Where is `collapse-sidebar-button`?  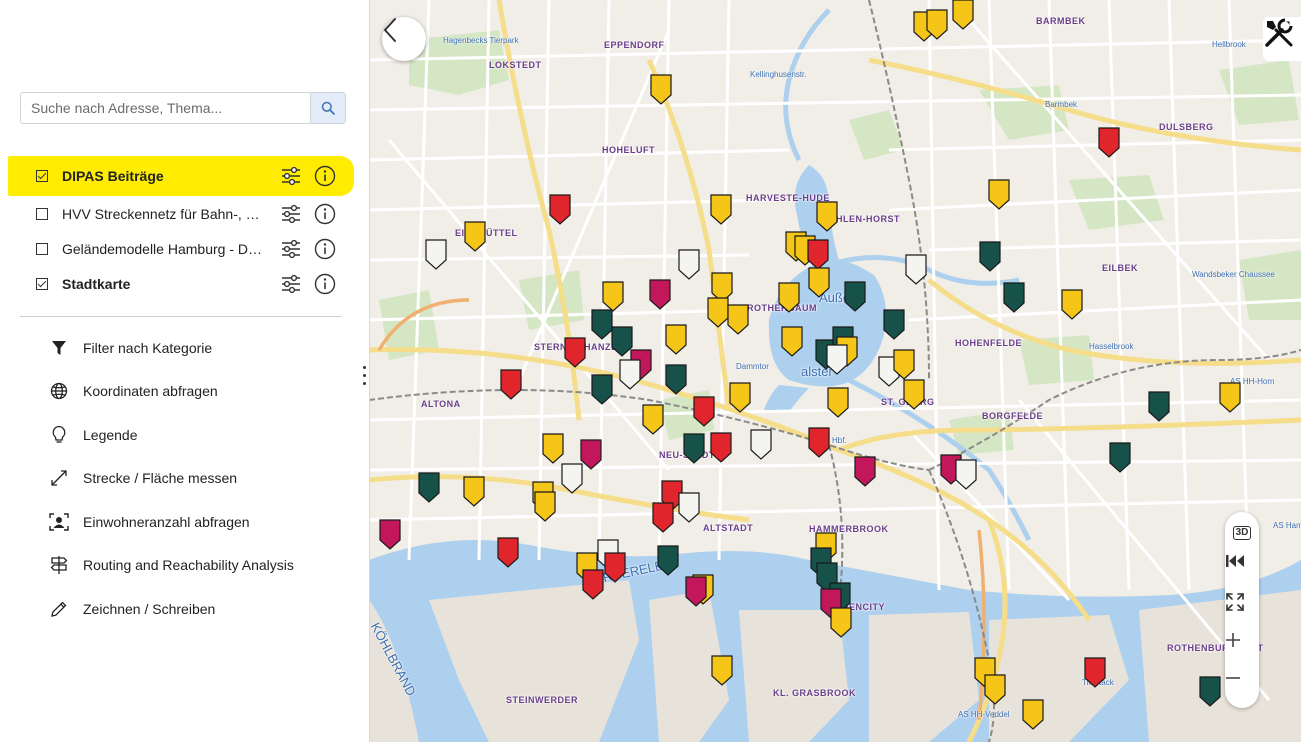 collapse-sidebar-button is located at coordinates (404, 39).